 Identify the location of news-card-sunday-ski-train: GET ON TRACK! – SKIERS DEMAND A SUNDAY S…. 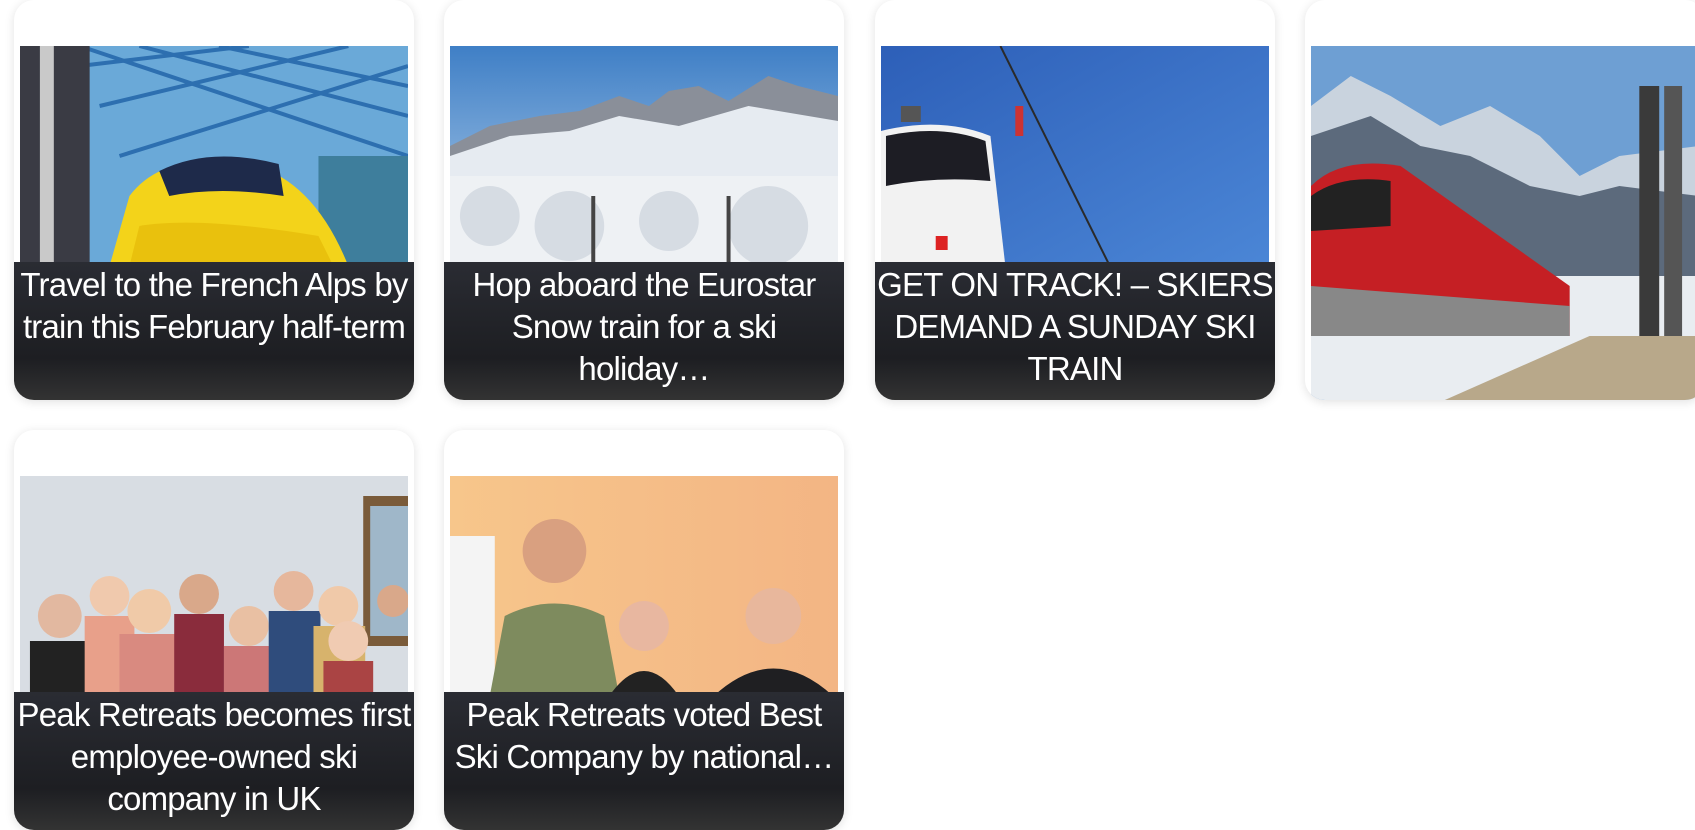
(1075, 200).